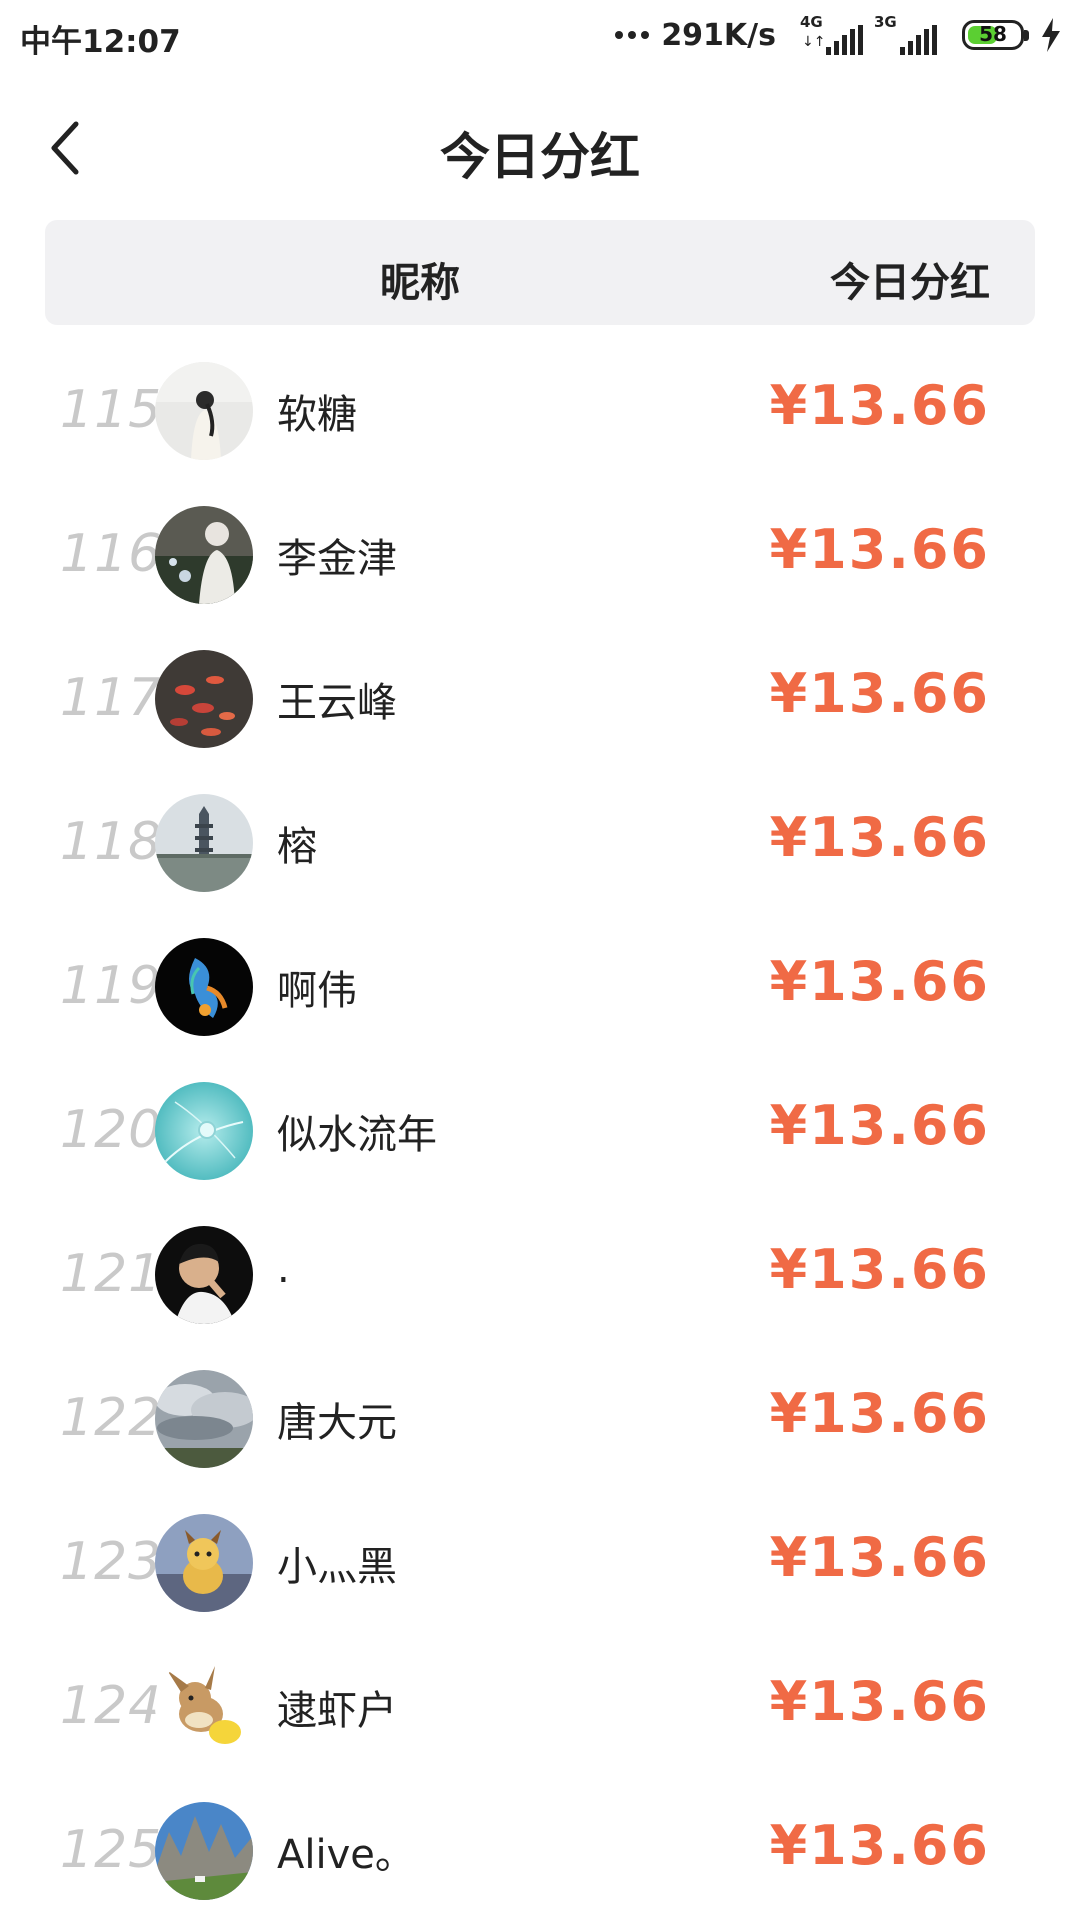 The width and height of the screenshot is (1080, 1922). I want to click on rank-number: 116, so click(111, 554).